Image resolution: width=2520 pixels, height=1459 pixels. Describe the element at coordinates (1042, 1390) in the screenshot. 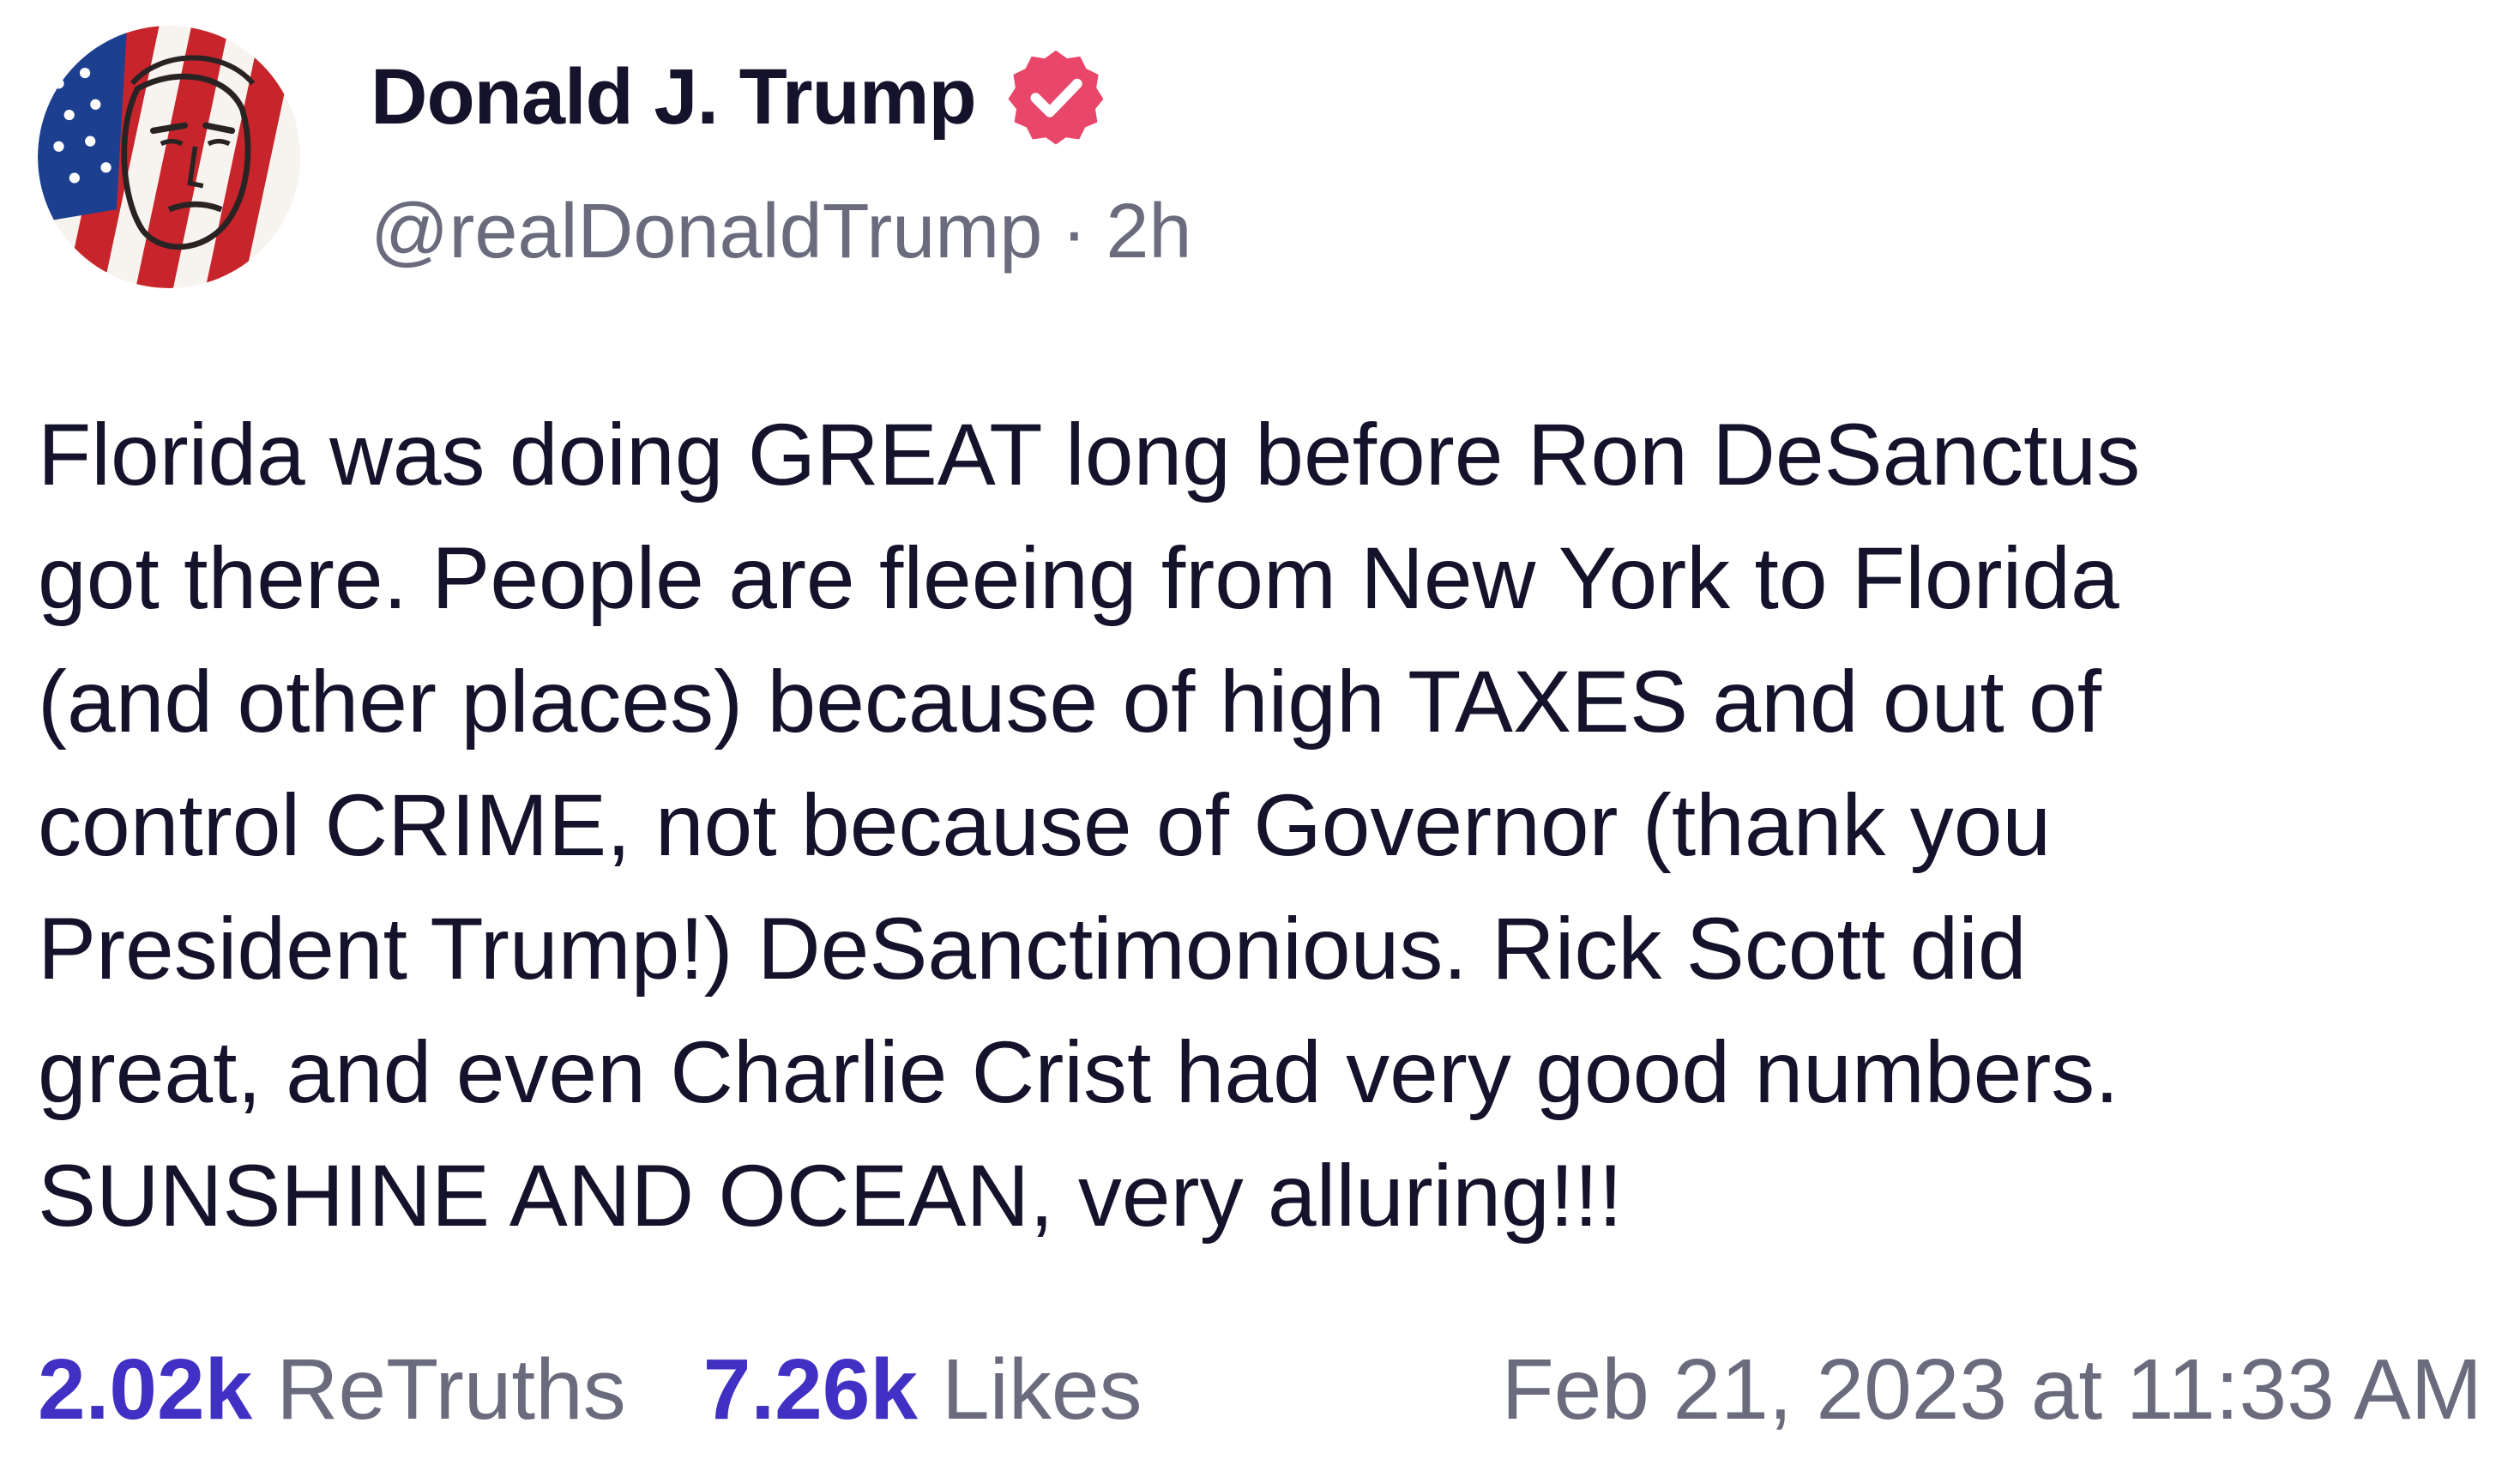

I see `likes-label: Likes` at that location.